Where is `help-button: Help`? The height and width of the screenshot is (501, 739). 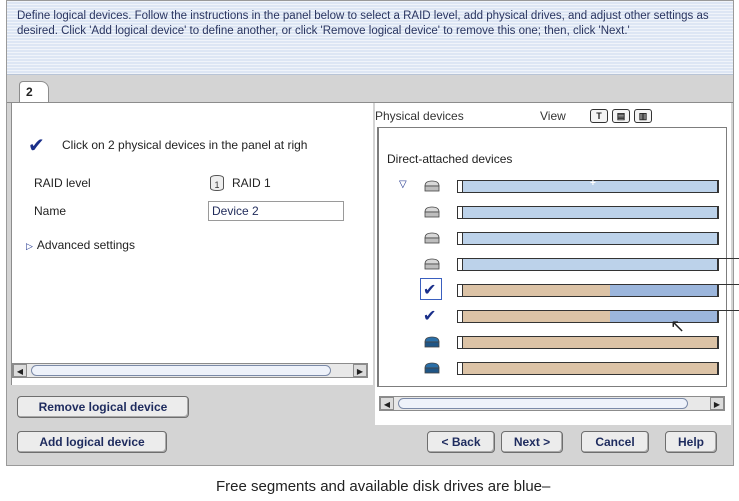 help-button: Help is located at coordinates (691, 442).